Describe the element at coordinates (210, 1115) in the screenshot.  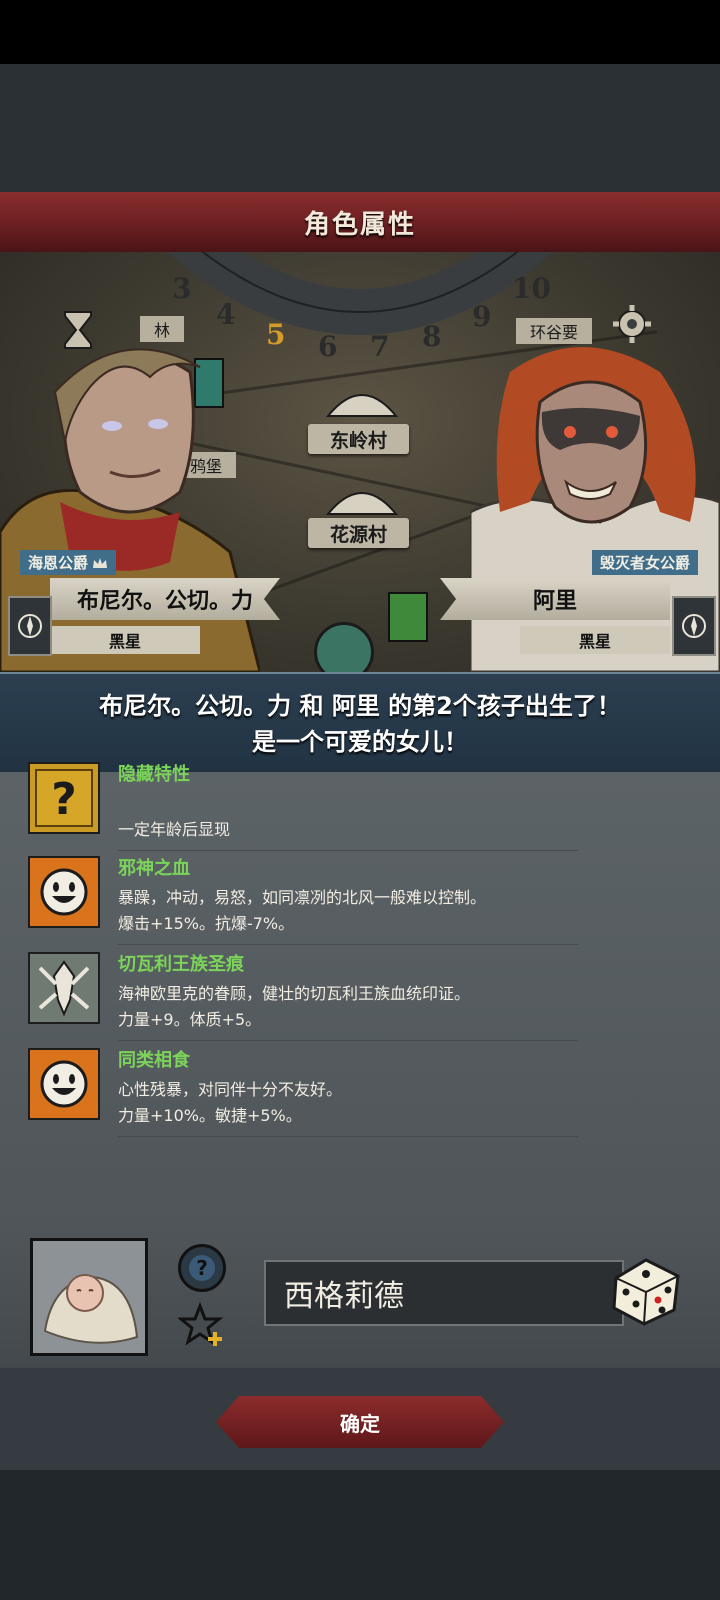
I see `trait-effect: 力量+10%。敏捷+5%。` at that location.